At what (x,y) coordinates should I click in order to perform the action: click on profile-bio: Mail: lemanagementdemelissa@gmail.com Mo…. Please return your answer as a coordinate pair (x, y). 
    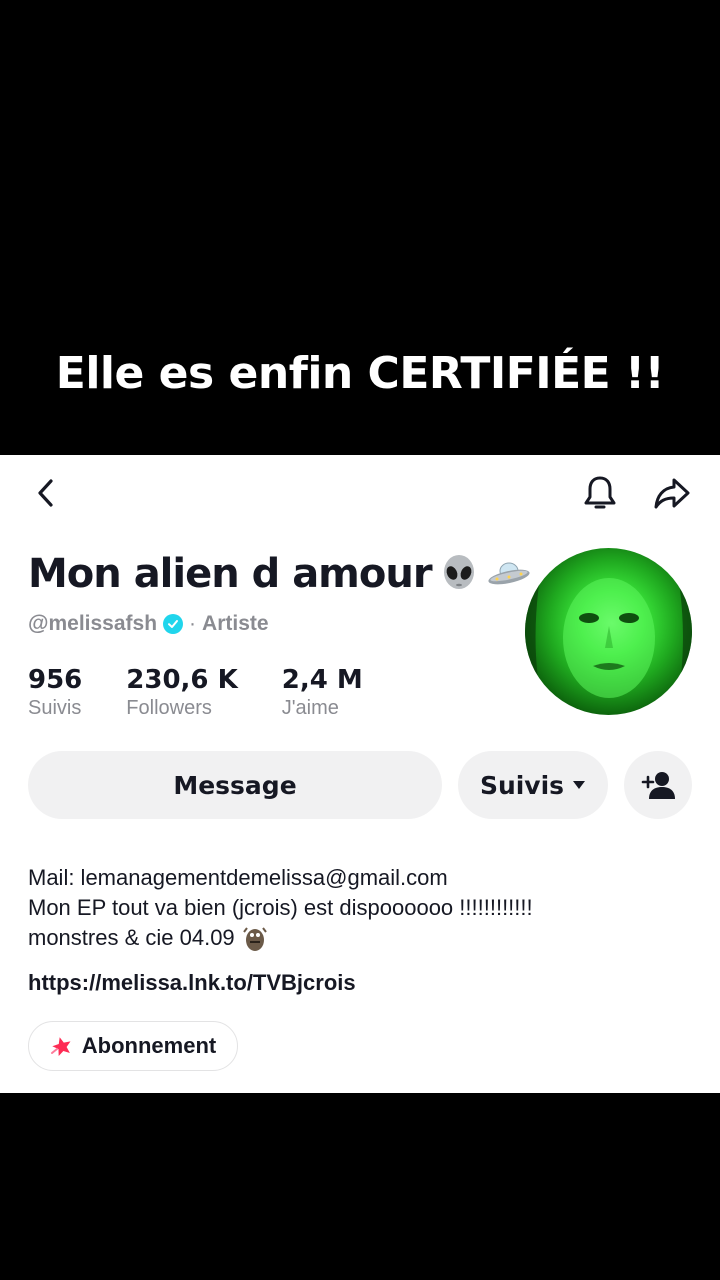
    Looking at the image, I should click on (280, 908).